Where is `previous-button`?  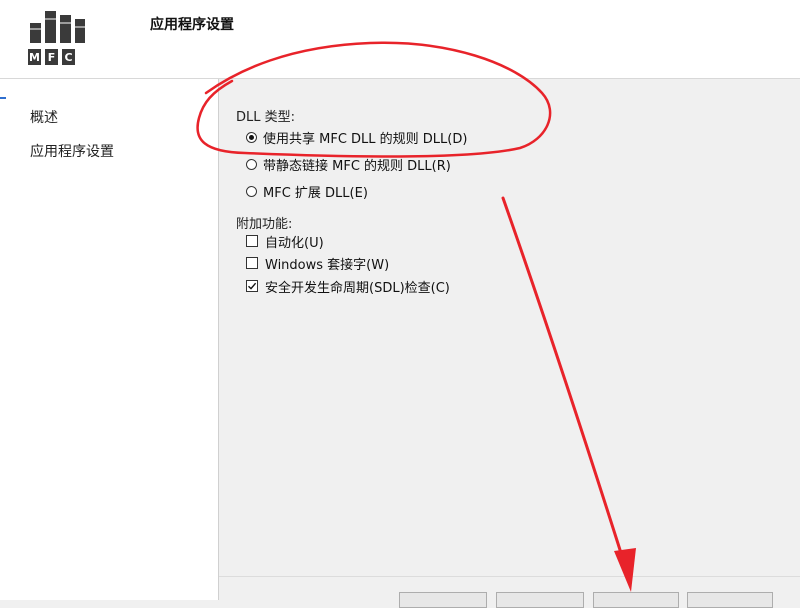
previous-button is located at coordinates (443, 600).